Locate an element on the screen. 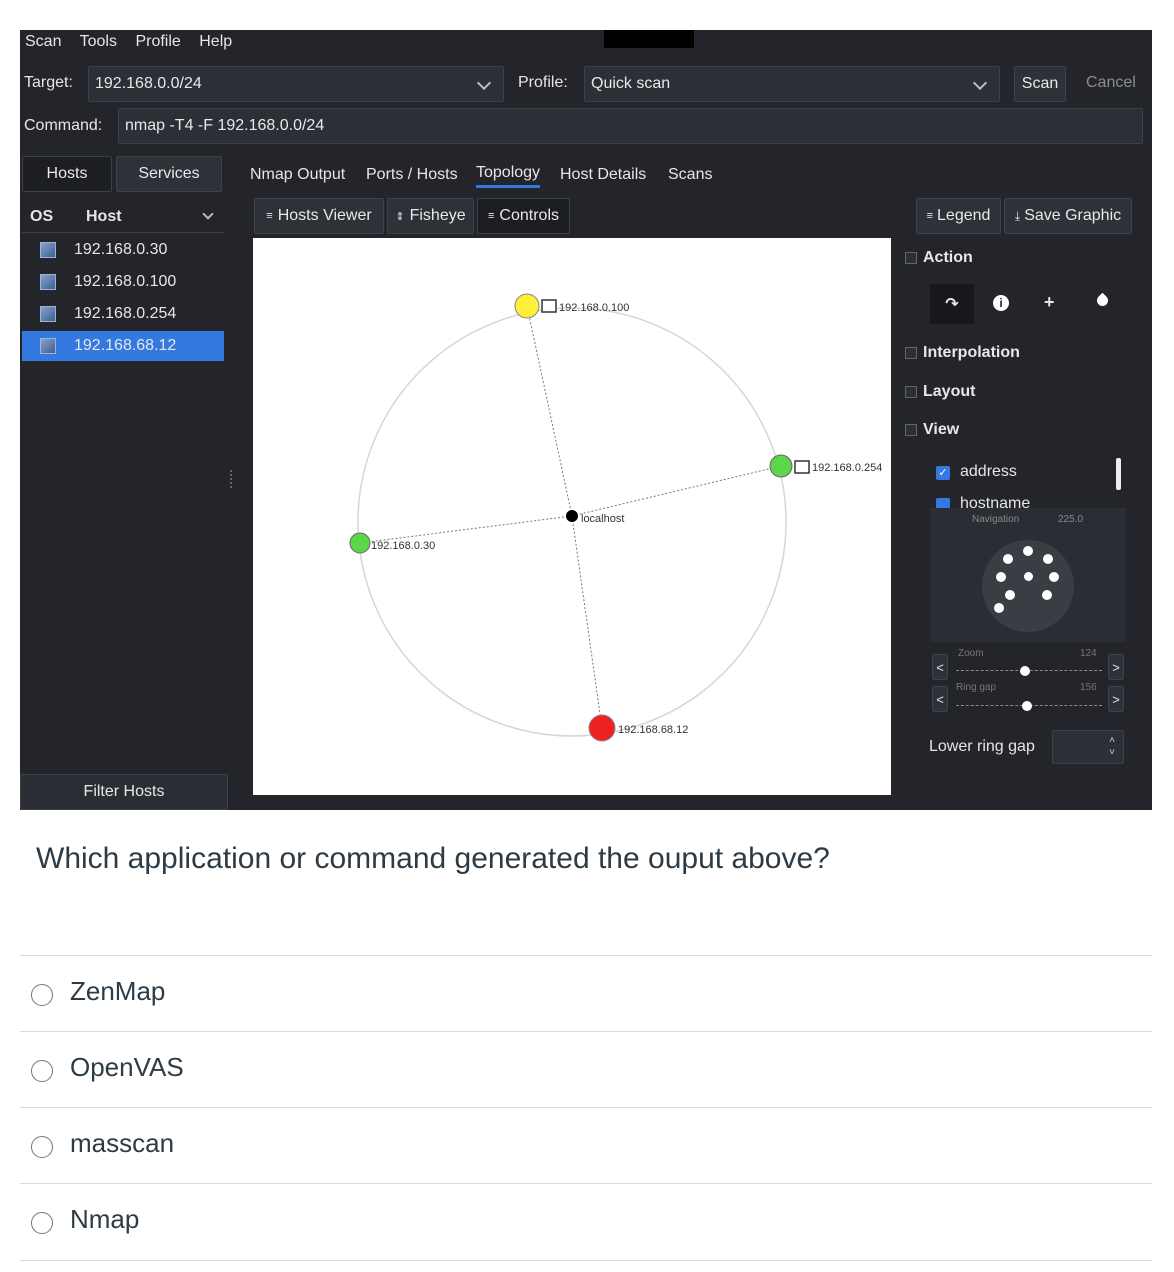 This screenshot has height=1272, width=1174. zoom-slider-thumb is located at coordinates (1025, 671).